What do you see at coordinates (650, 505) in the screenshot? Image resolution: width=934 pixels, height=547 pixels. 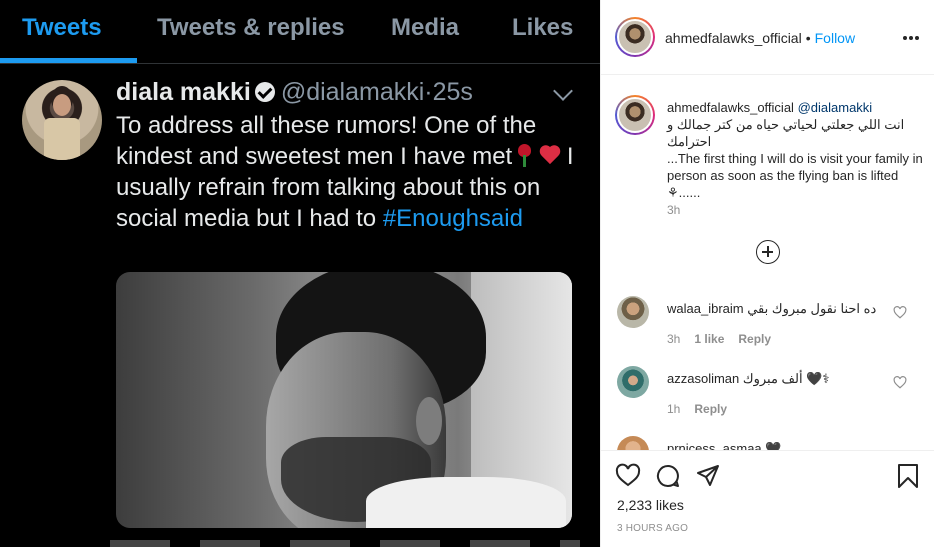 I see `likes-count: 2,233 likes` at bounding box center [650, 505].